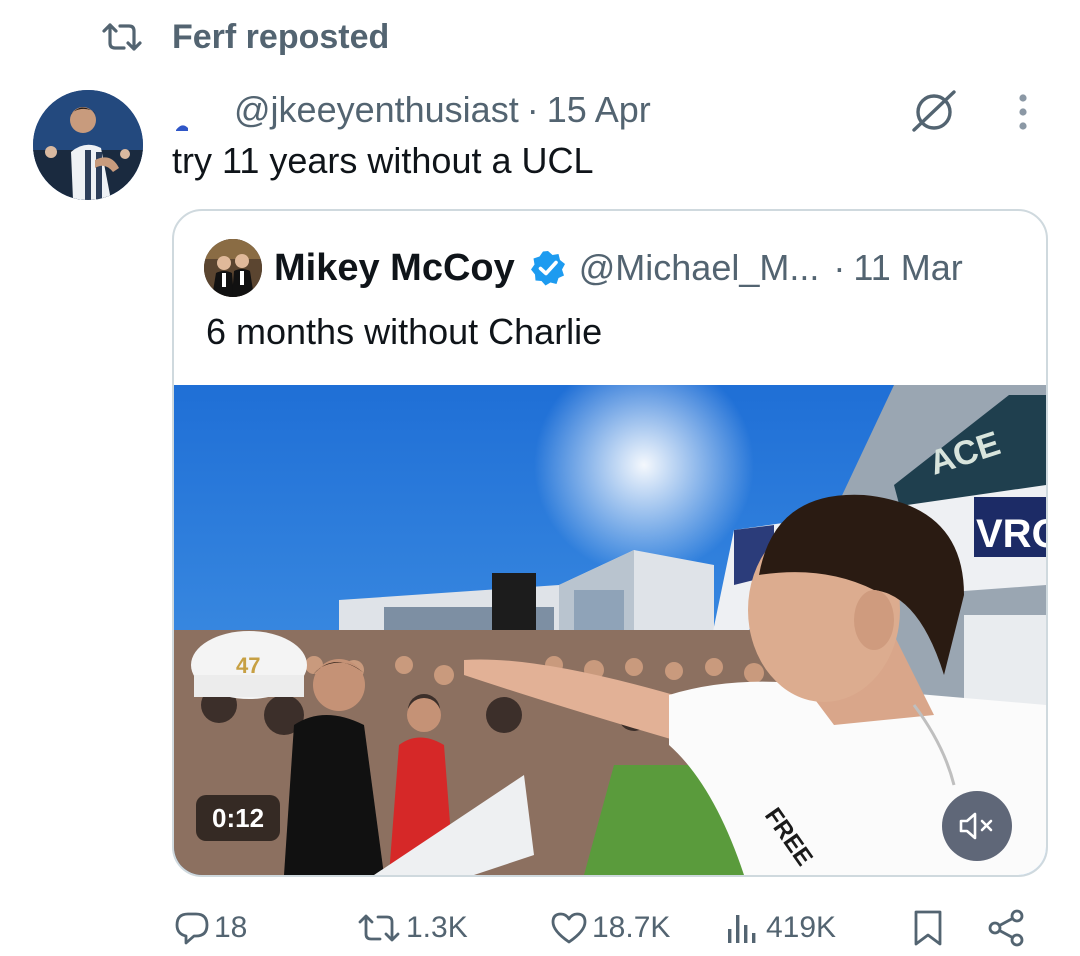  I want to click on bookmark-button, so click(928, 928).